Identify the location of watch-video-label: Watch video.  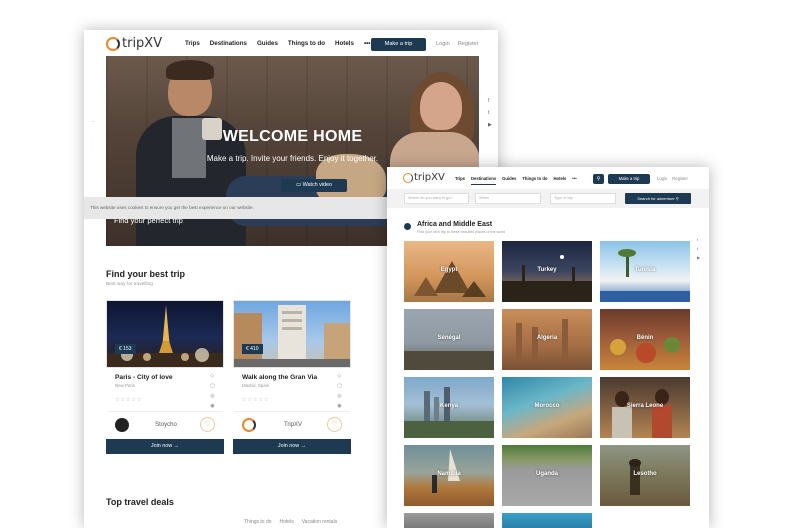
(317, 185).